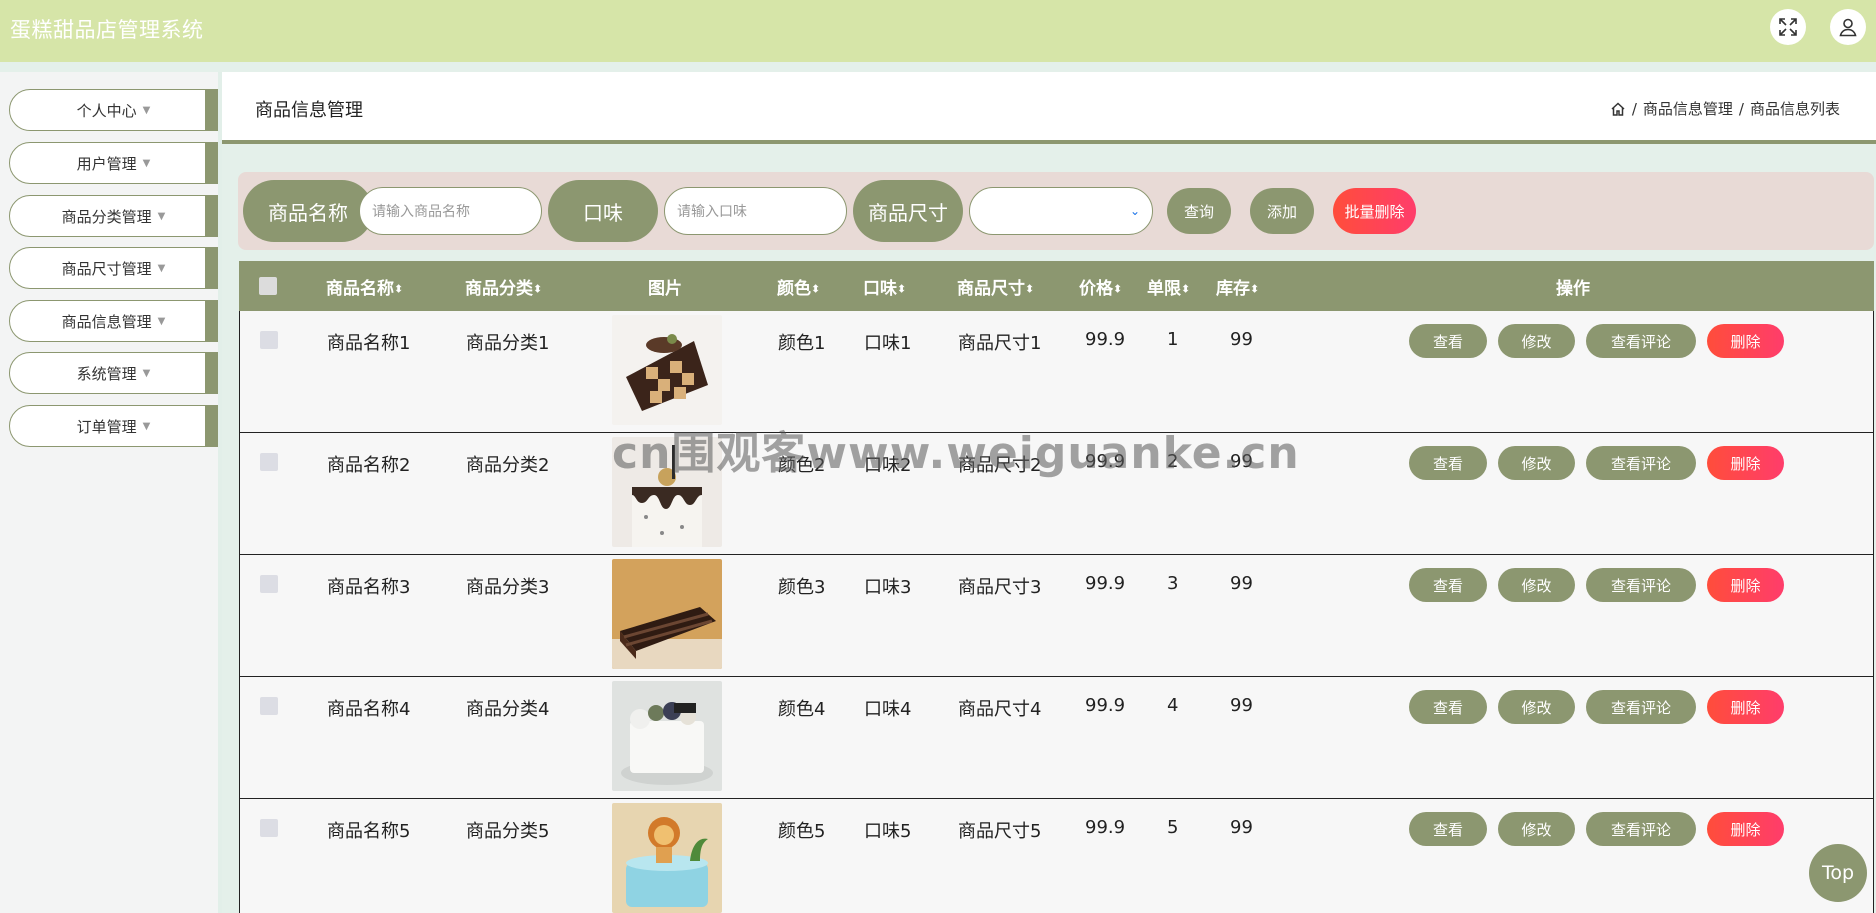  I want to click on size-select: ⌄, so click(1061, 211).